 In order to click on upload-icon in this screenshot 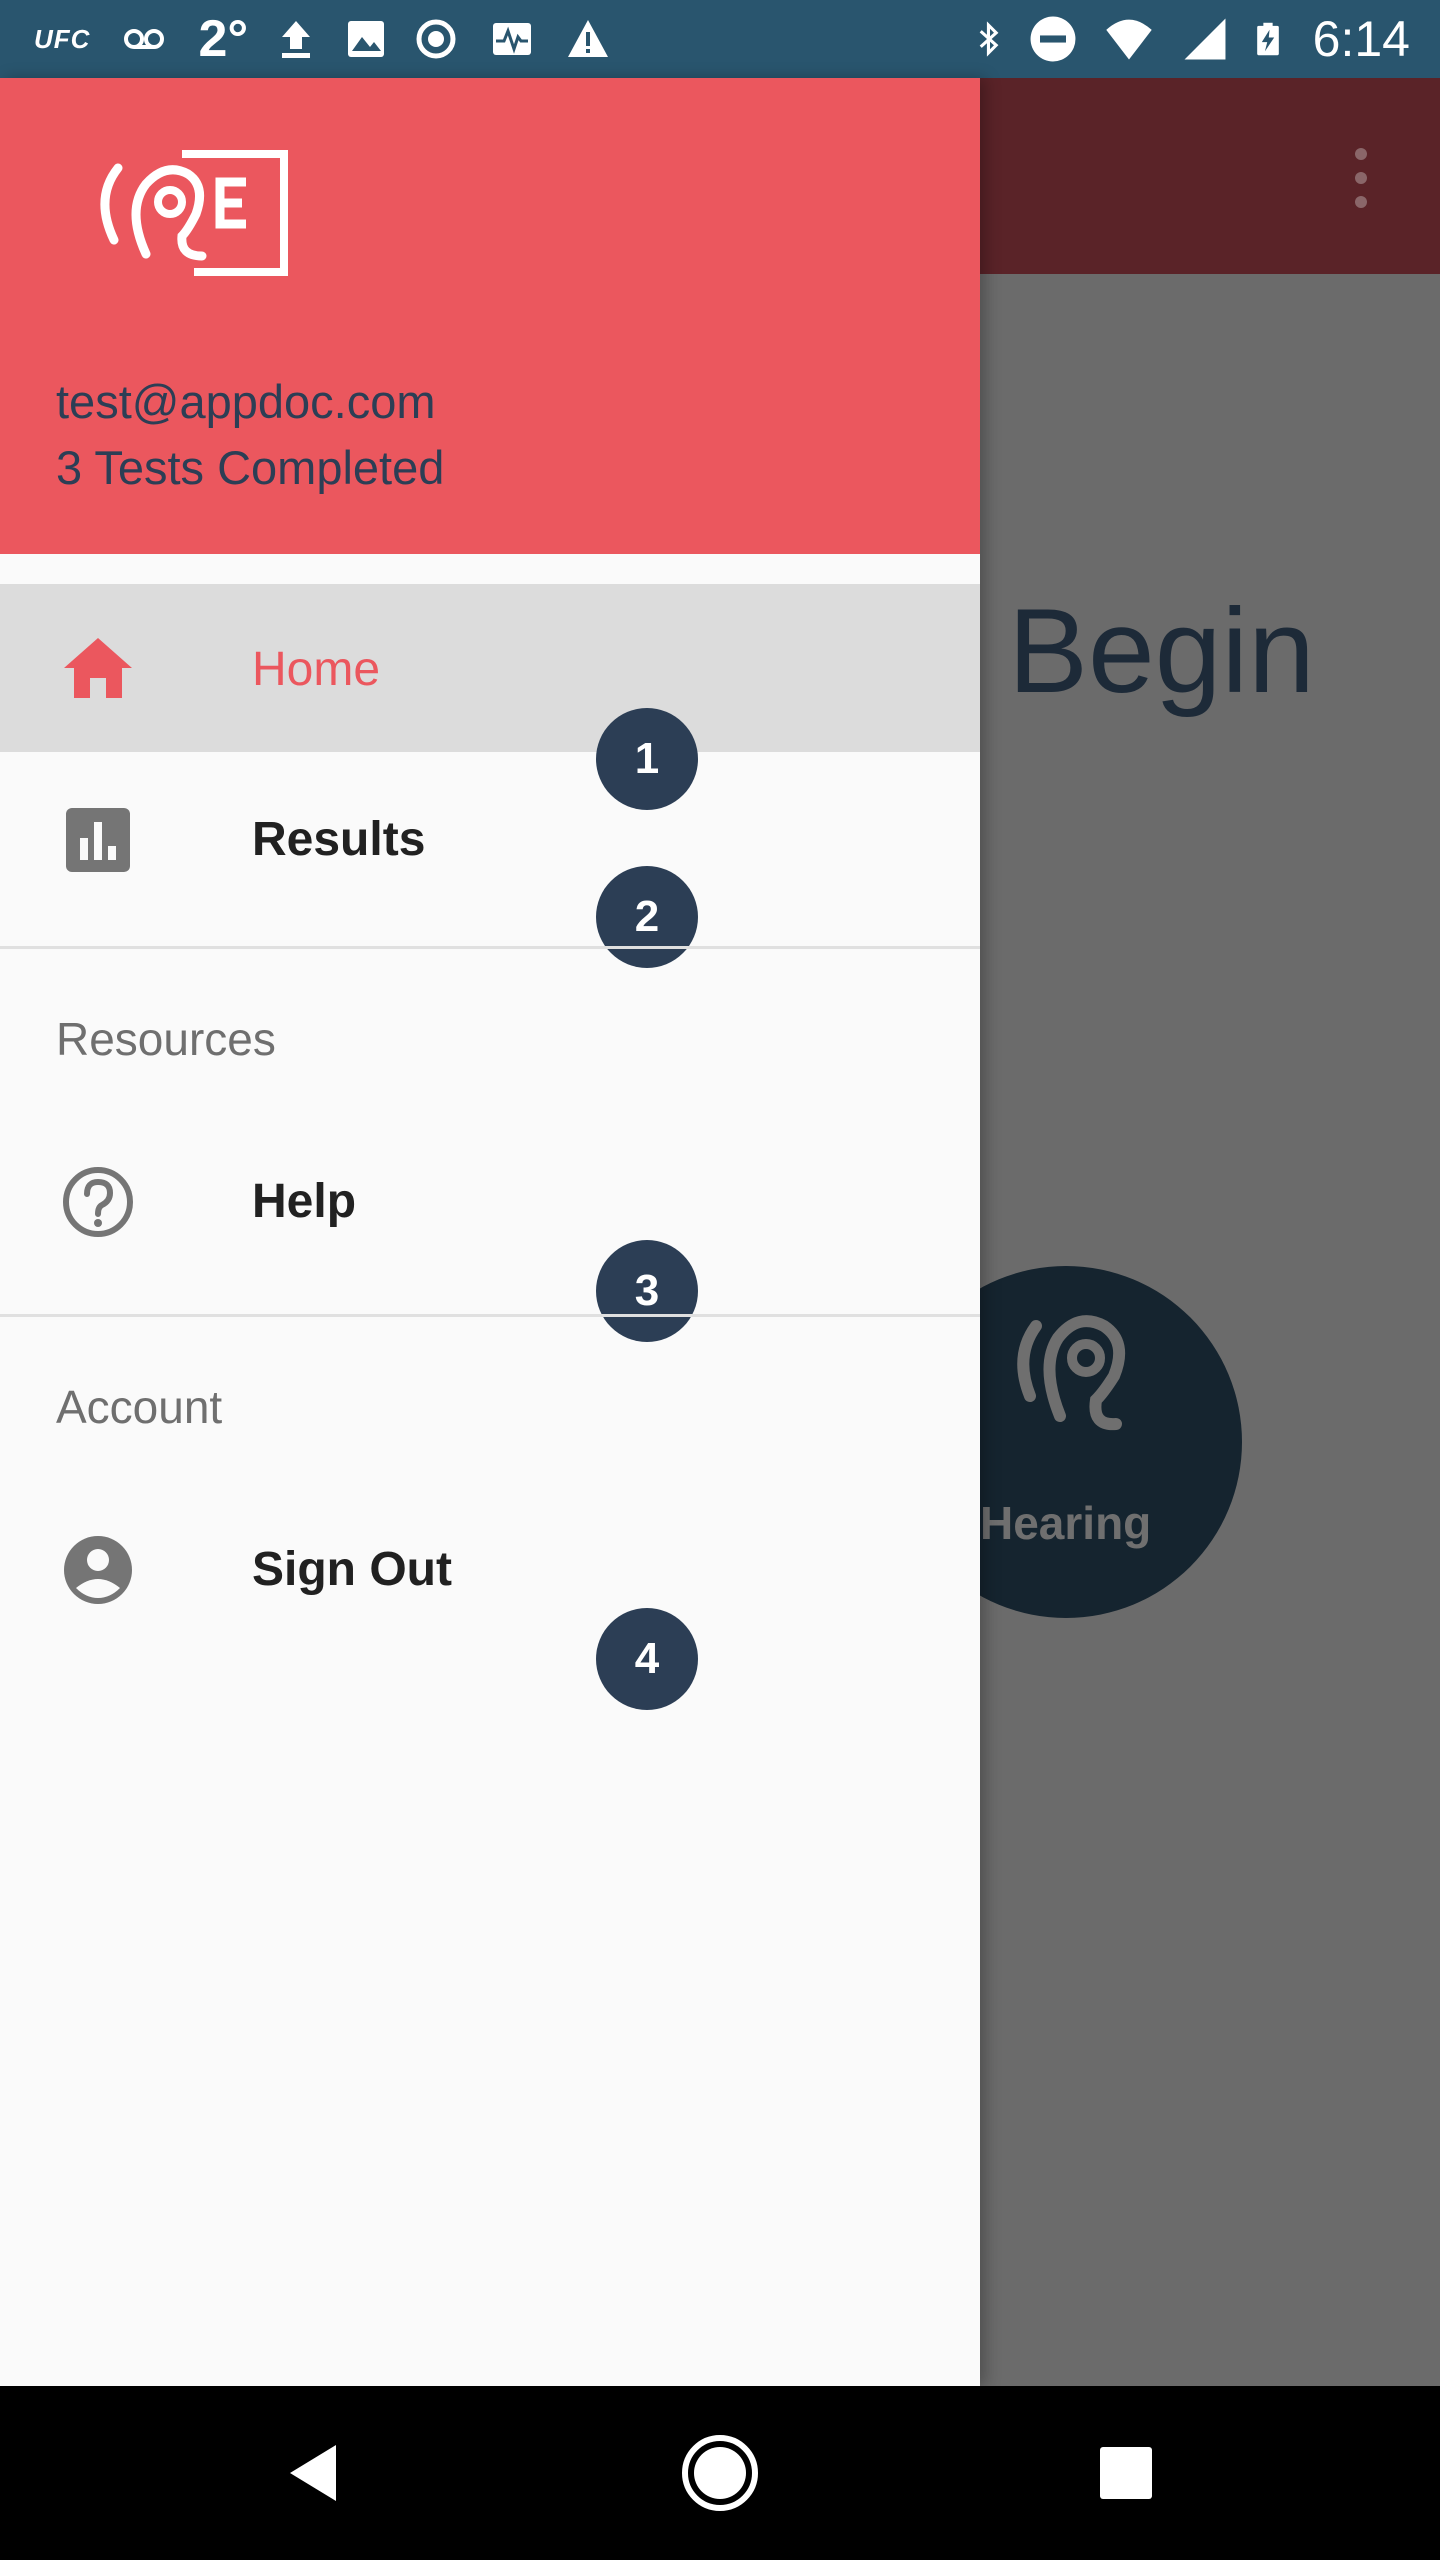, I will do `click(296, 39)`.